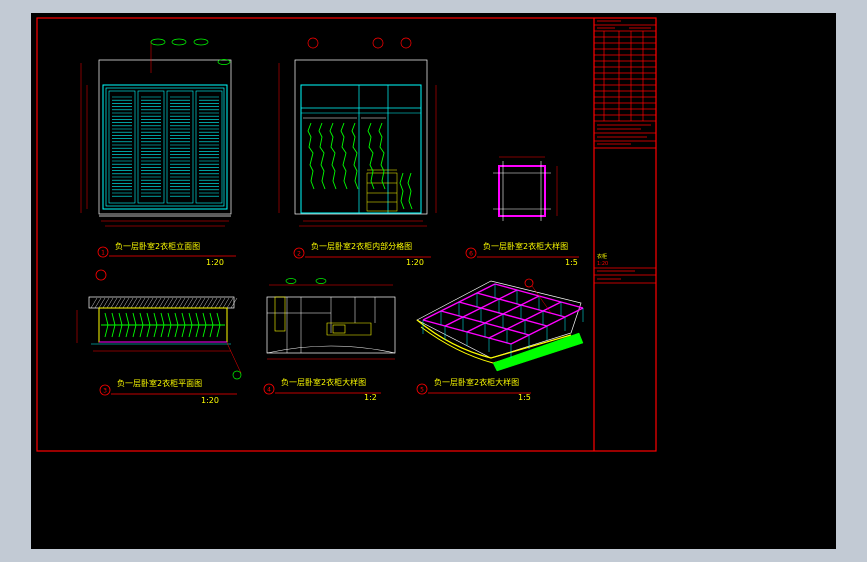  What do you see at coordinates (370, 397) in the screenshot?
I see `view4-scale: 1:2` at bounding box center [370, 397].